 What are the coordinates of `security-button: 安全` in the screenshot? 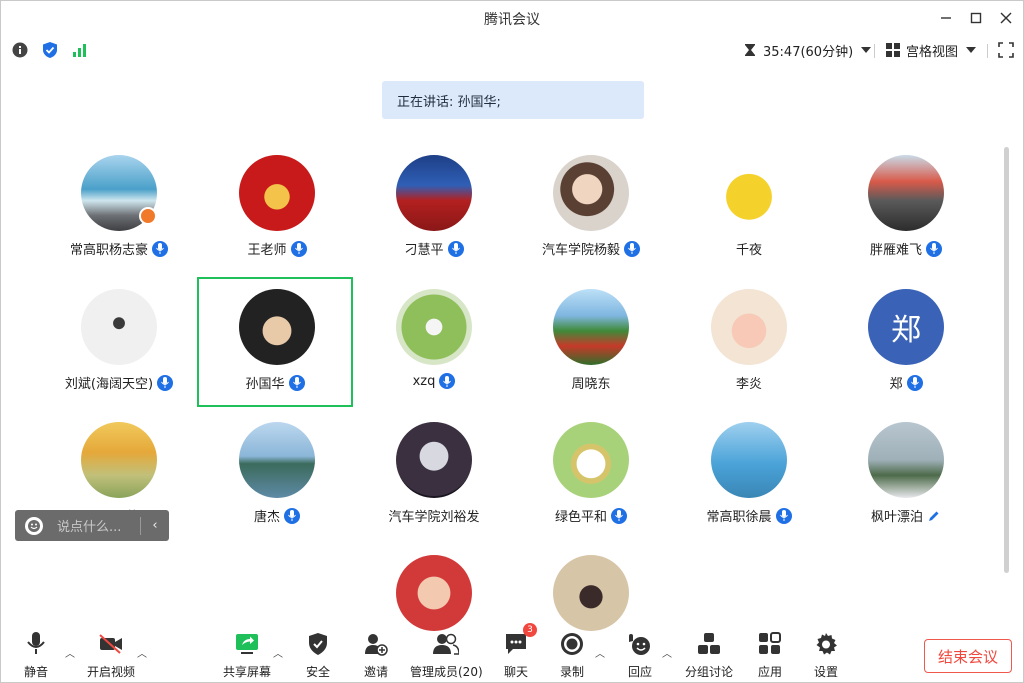 It's located at (318, 655).